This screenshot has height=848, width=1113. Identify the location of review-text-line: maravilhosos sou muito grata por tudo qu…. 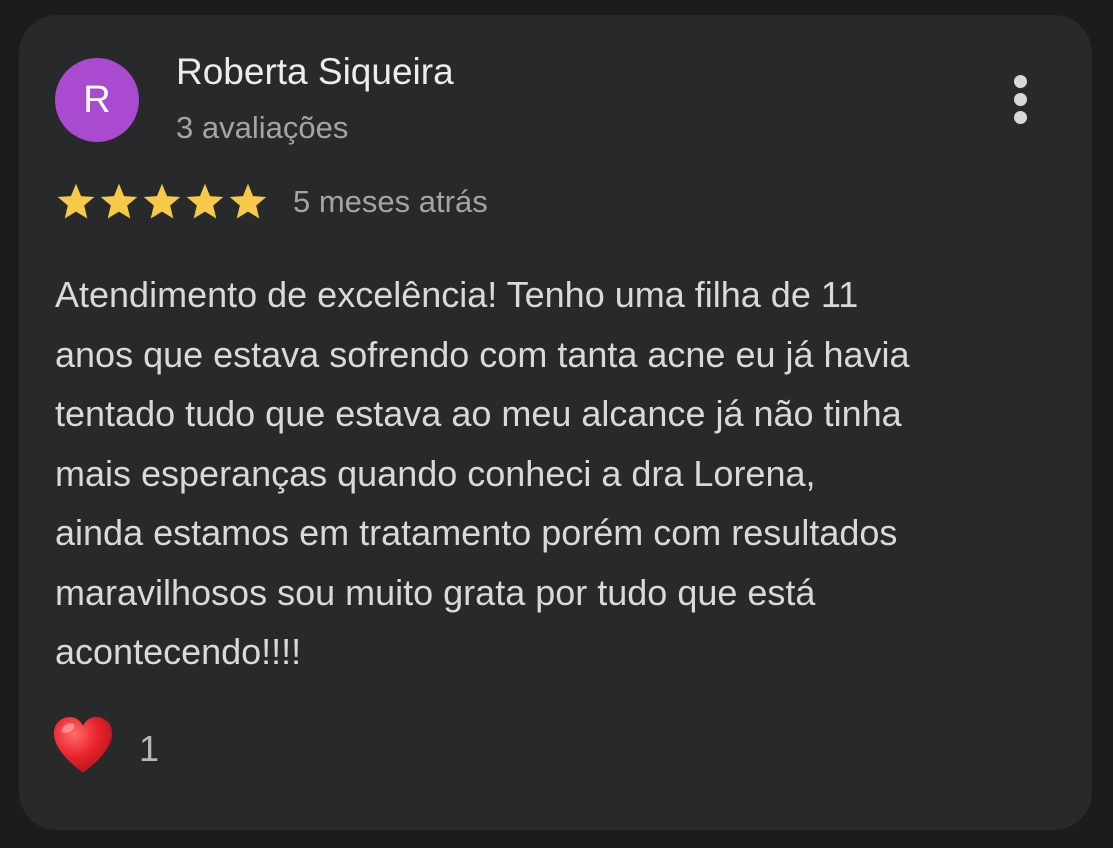
(435, 592).